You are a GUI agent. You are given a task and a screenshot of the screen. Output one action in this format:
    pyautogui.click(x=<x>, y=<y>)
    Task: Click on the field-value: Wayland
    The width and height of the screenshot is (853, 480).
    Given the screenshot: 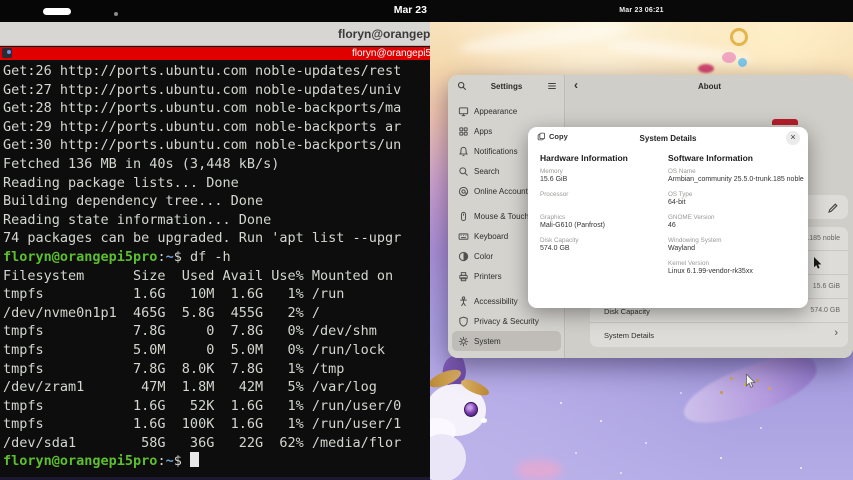 What is the action you would take?
    pyautogui.click(x=681, y=248)
    